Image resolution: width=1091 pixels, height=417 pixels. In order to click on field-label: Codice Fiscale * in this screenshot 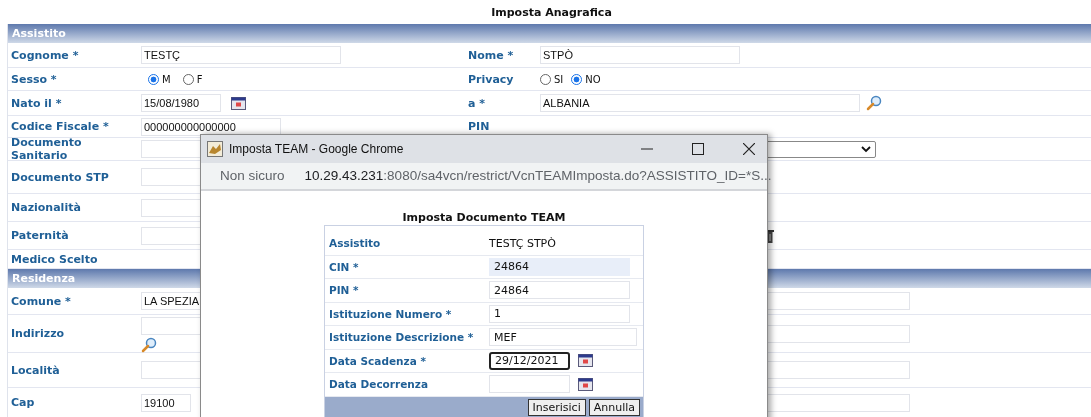, I will do `click(60, 126)`.